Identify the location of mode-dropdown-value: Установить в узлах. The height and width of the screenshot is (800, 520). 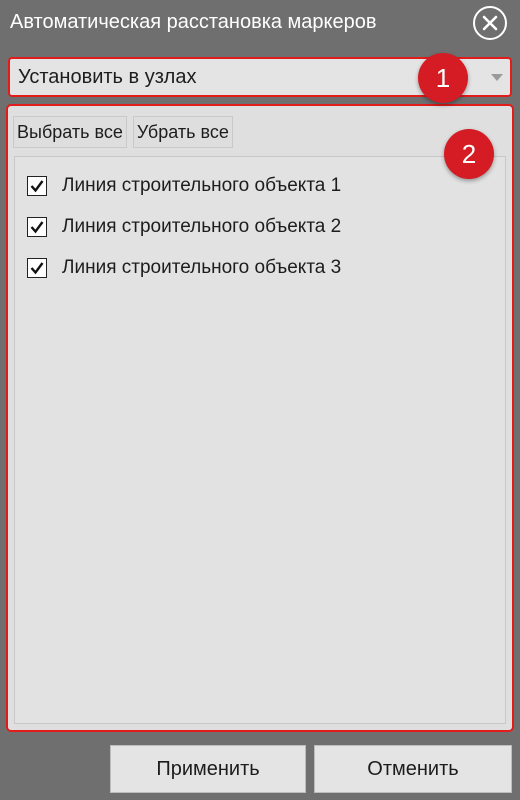
(107, 77).